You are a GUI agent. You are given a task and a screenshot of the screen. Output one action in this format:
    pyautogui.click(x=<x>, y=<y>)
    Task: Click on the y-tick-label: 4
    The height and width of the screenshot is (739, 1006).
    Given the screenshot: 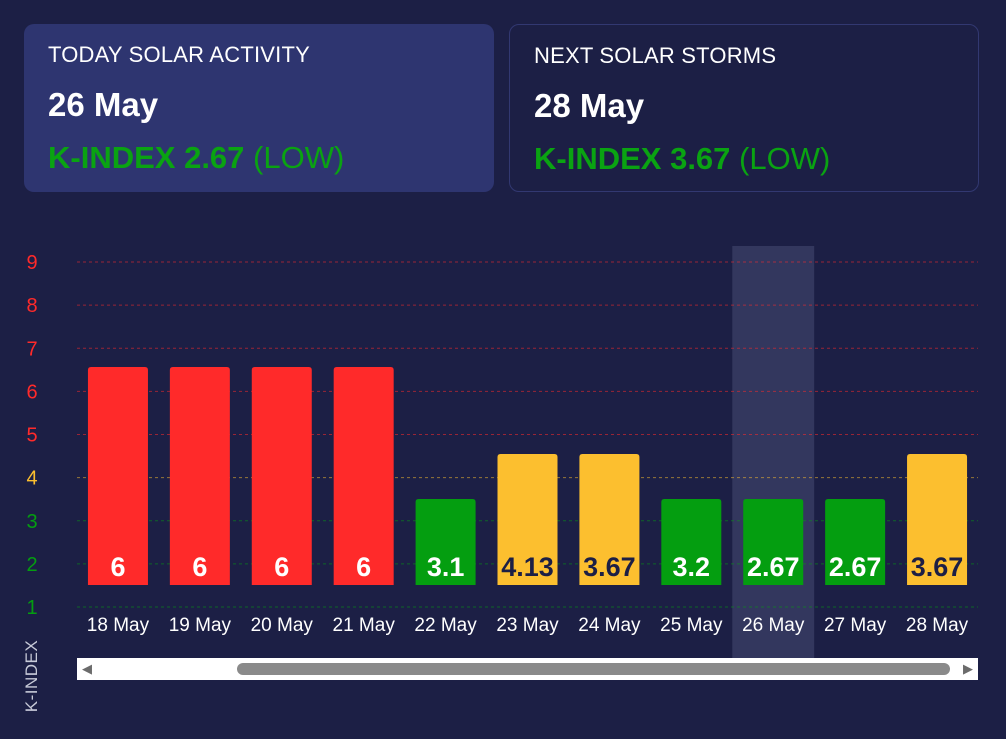 What is the action you would take?
    pyautogui.click(x=31, y=479)
    